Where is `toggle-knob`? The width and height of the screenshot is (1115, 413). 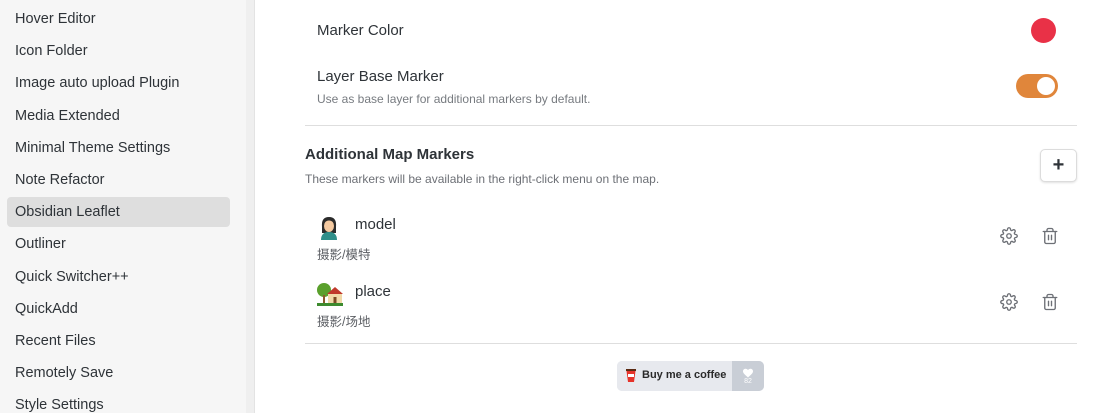
toggle-knob is located at coordinates (1046, 86).